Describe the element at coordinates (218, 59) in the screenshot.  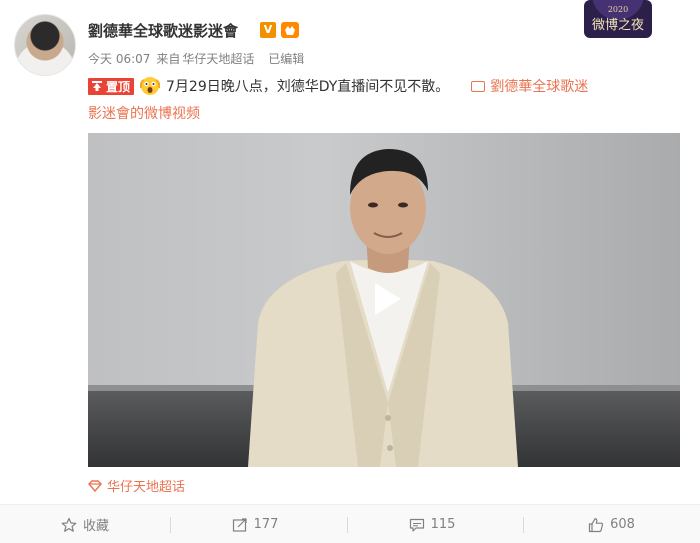
I see `source-link: 华仔天地超话` at that location.